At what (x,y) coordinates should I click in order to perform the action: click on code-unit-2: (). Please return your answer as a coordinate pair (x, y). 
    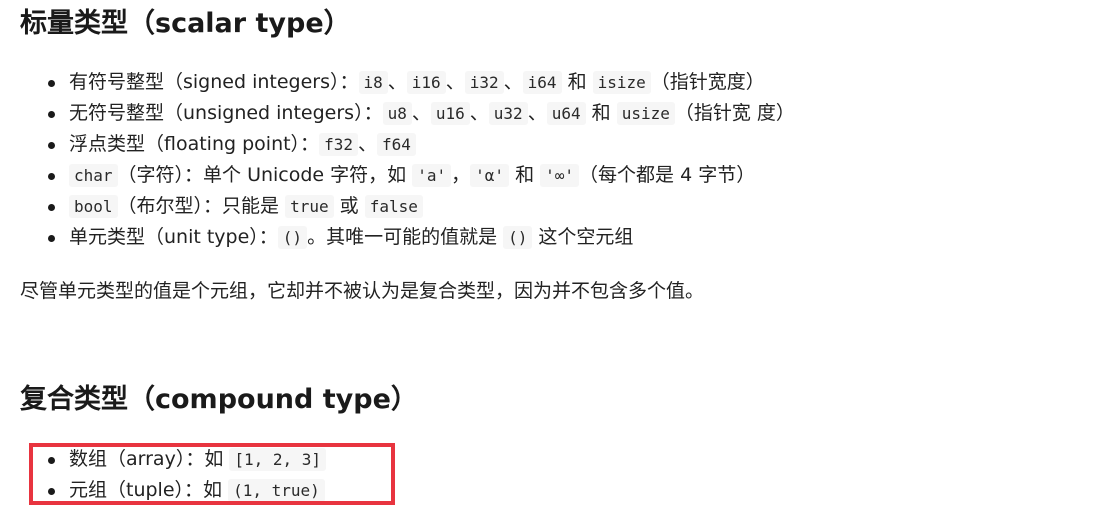
    Looking at the image, I should click on (518, 237).